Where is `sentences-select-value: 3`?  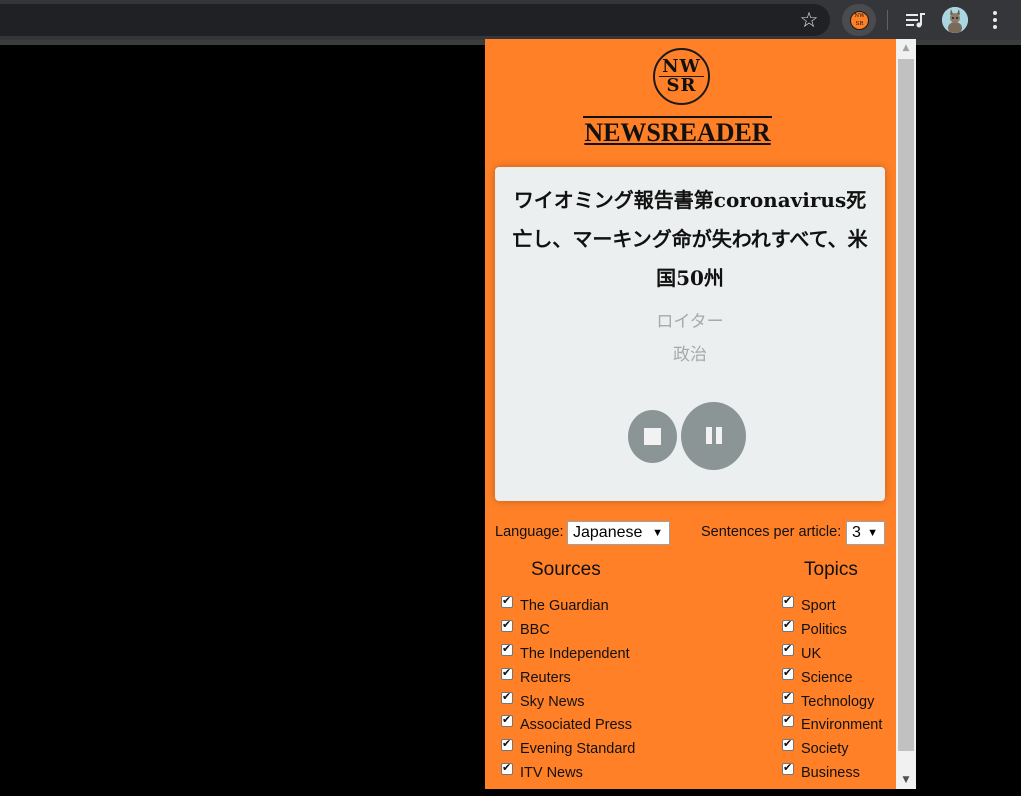 sentences-select-value: 3 is located at coordinates (856, 532).